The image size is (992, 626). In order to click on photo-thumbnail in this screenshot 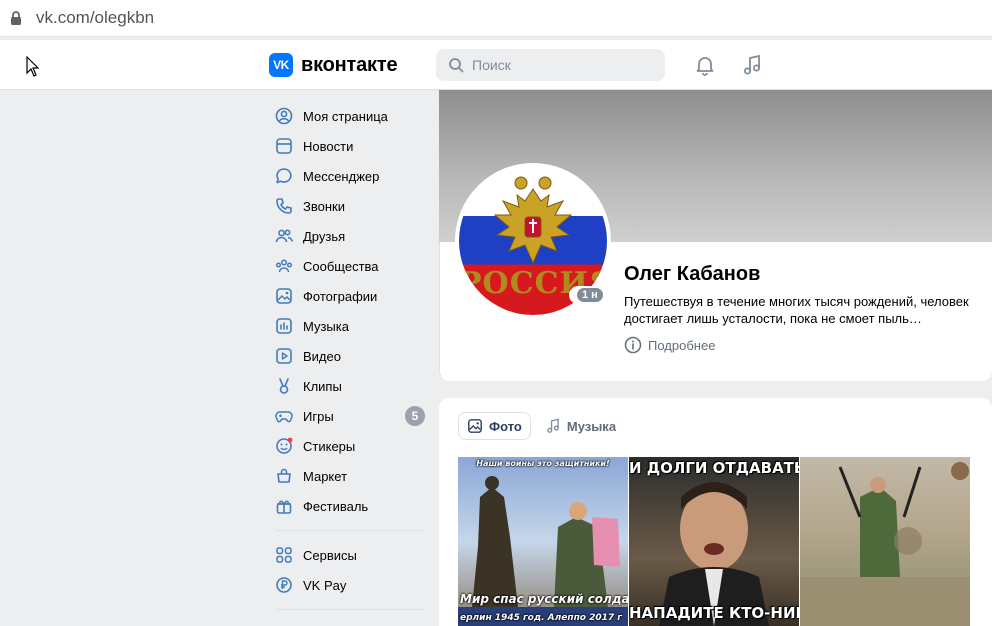, I will do `click(885, 541)`.